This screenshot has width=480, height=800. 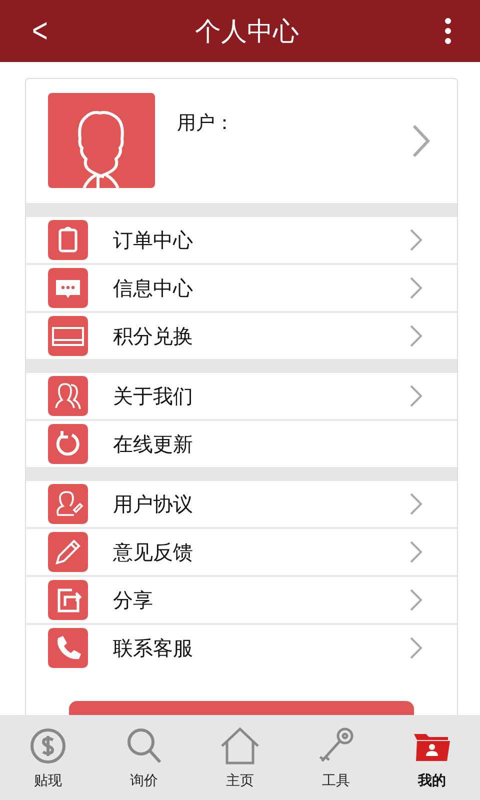 What do you see at coordinates (336, 781) in the screenshot?
I see `tab-label: 工具` at bounding box center [336, 781].